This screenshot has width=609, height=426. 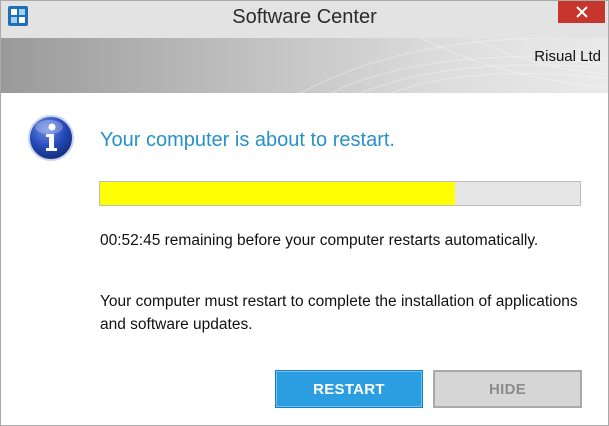 I want to click on organization-banner: Risual Ltd, so click(x=304, y=65).